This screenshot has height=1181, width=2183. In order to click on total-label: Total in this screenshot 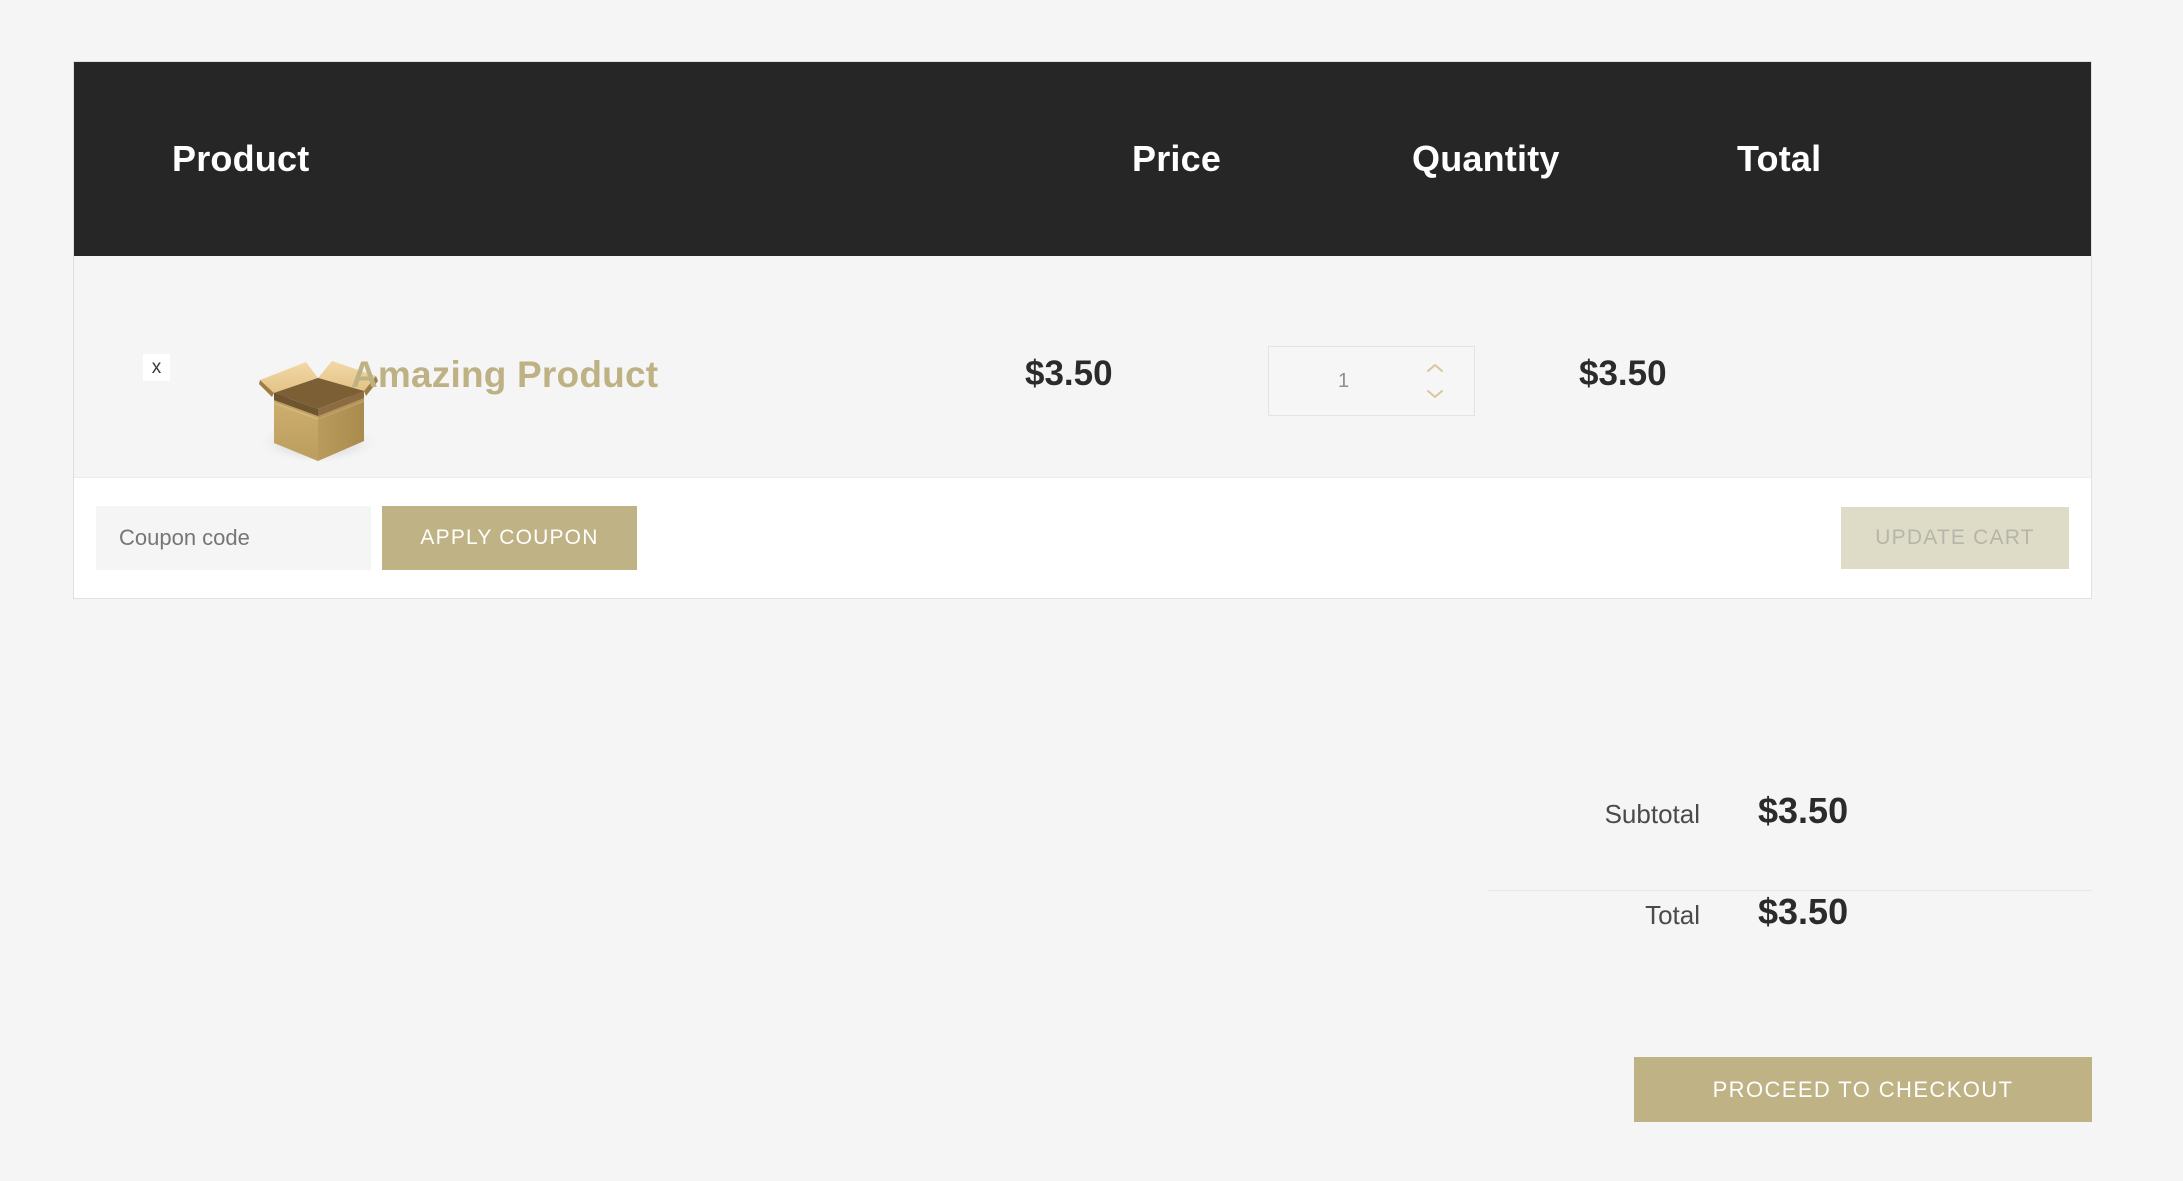, I will do `click(1672, 915)`.